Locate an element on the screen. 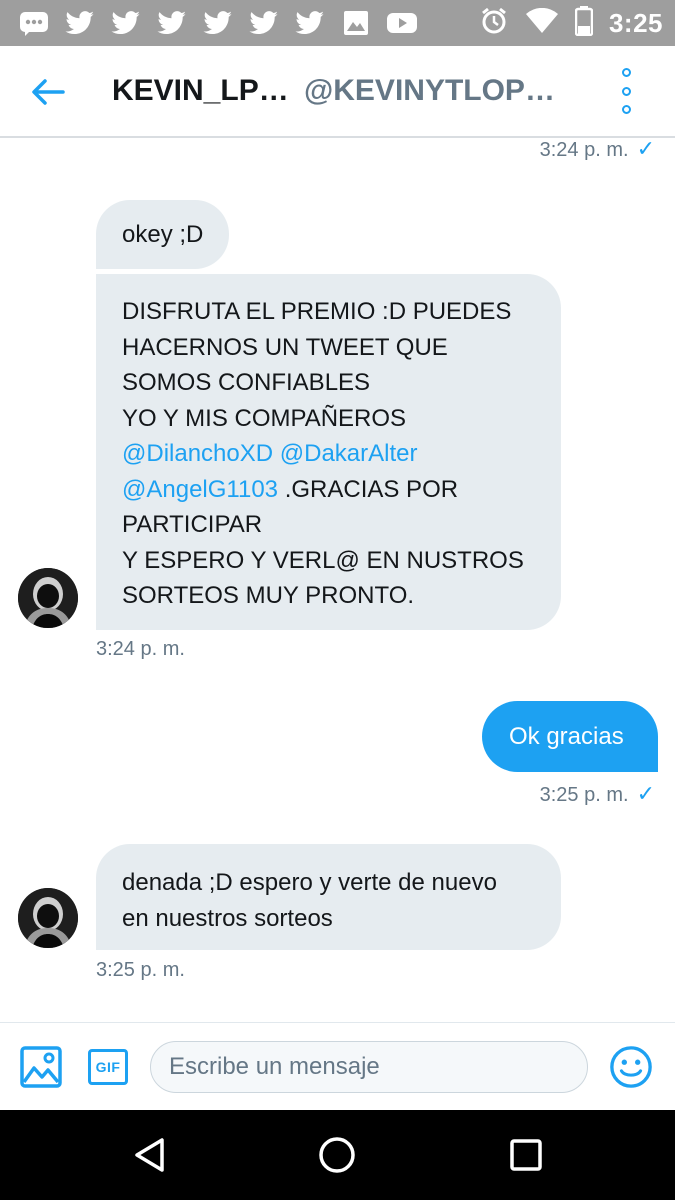 The image size is (675, 1200). mentions-line: @AngelG1103 .GRACIAS POR is located at coordinates (290, 489).